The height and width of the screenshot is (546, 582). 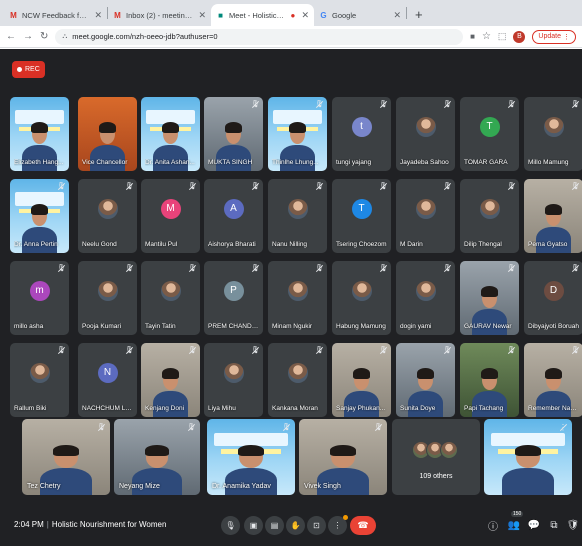 I want to click on update-button: Update ⋮, so click(x=554, y=36).